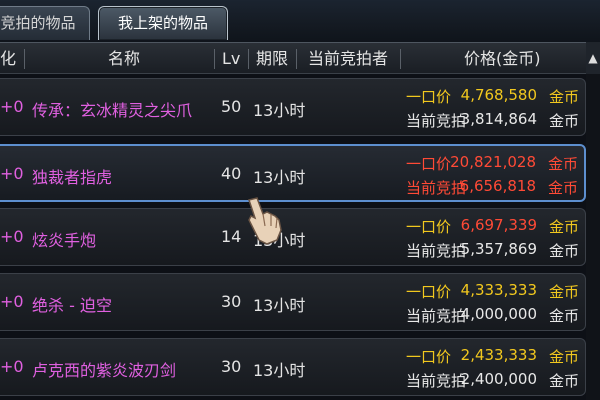 Image resolution: width=600 pixels, height=400 pixels. Describe the element at coordinates (498, 225) in the screenshot. I see `buyout-price: 6,697,339` at that location.